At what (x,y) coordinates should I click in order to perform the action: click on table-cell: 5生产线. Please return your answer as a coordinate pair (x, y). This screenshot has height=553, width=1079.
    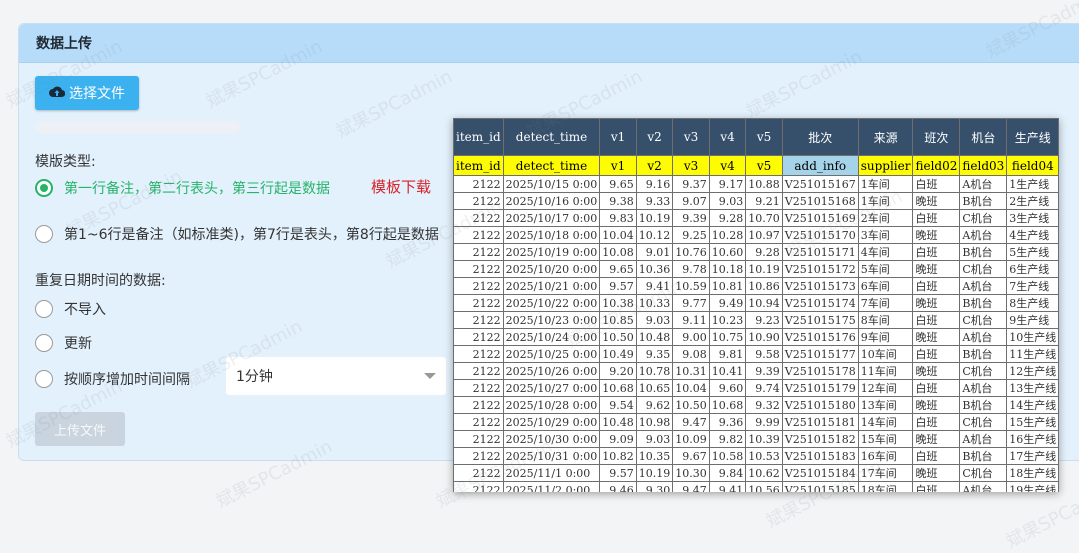
    Looking at the image, I should click on (1032, 252).